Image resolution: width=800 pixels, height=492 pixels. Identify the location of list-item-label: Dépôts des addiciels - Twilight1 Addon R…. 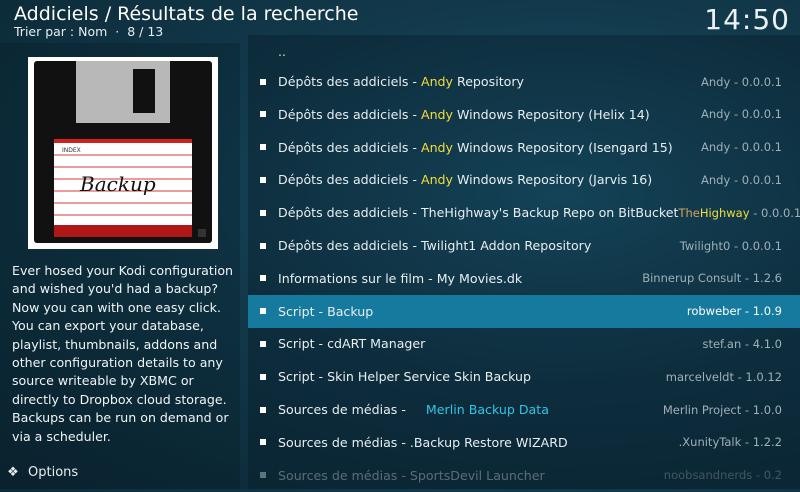
(479, 245).